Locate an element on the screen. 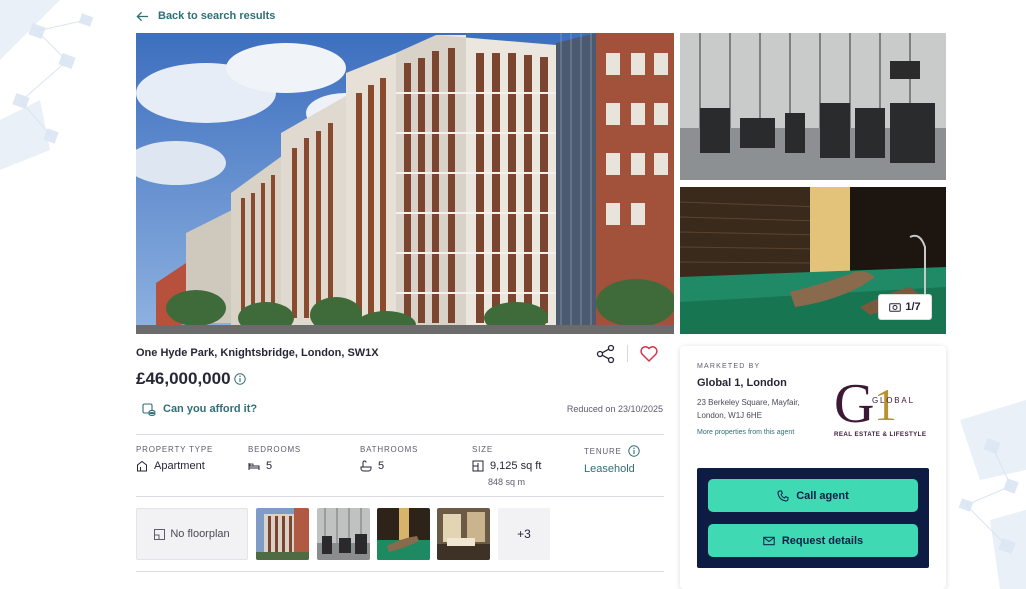  fact-value: 9,125 sq ft is located at coordinates (516, 466).